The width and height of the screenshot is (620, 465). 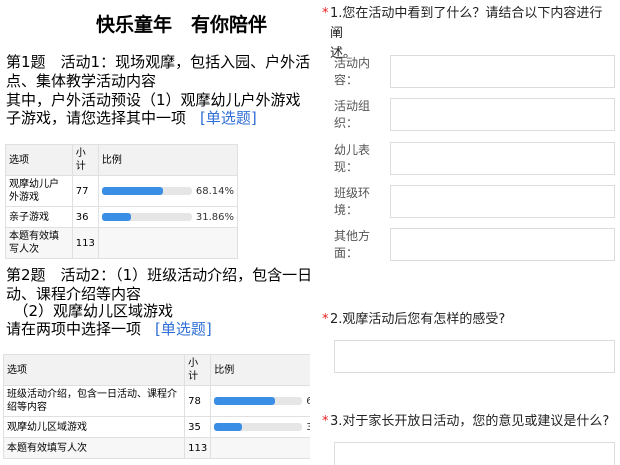 I want to click on activity-content-input, so click(x=502, y=71).